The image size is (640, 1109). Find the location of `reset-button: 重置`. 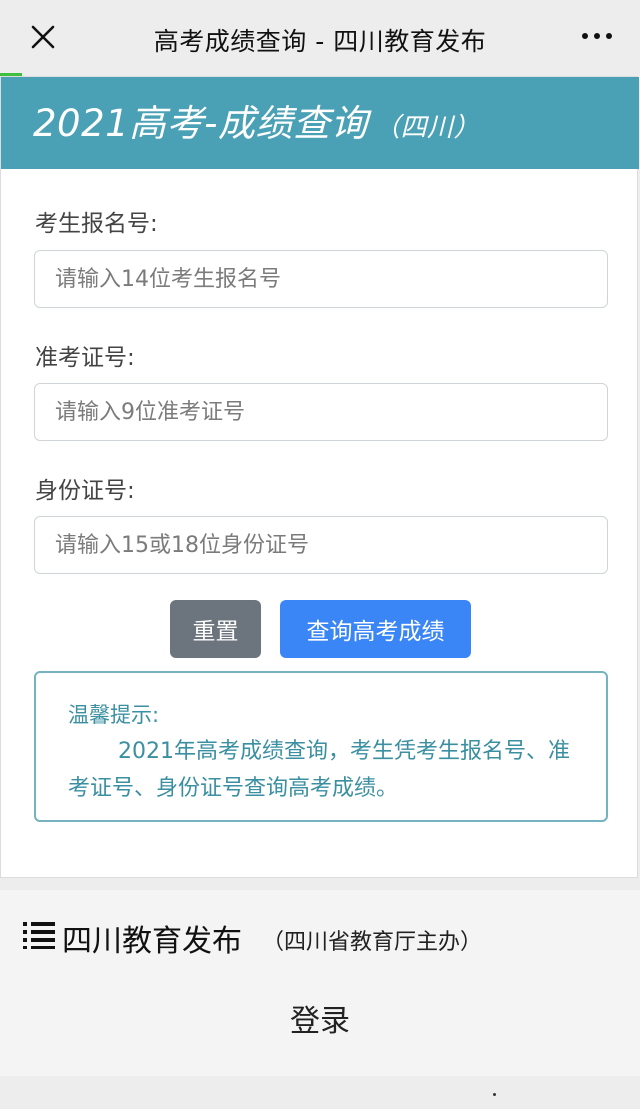

reset-button: 重置 is located at coordinates (215, 629).